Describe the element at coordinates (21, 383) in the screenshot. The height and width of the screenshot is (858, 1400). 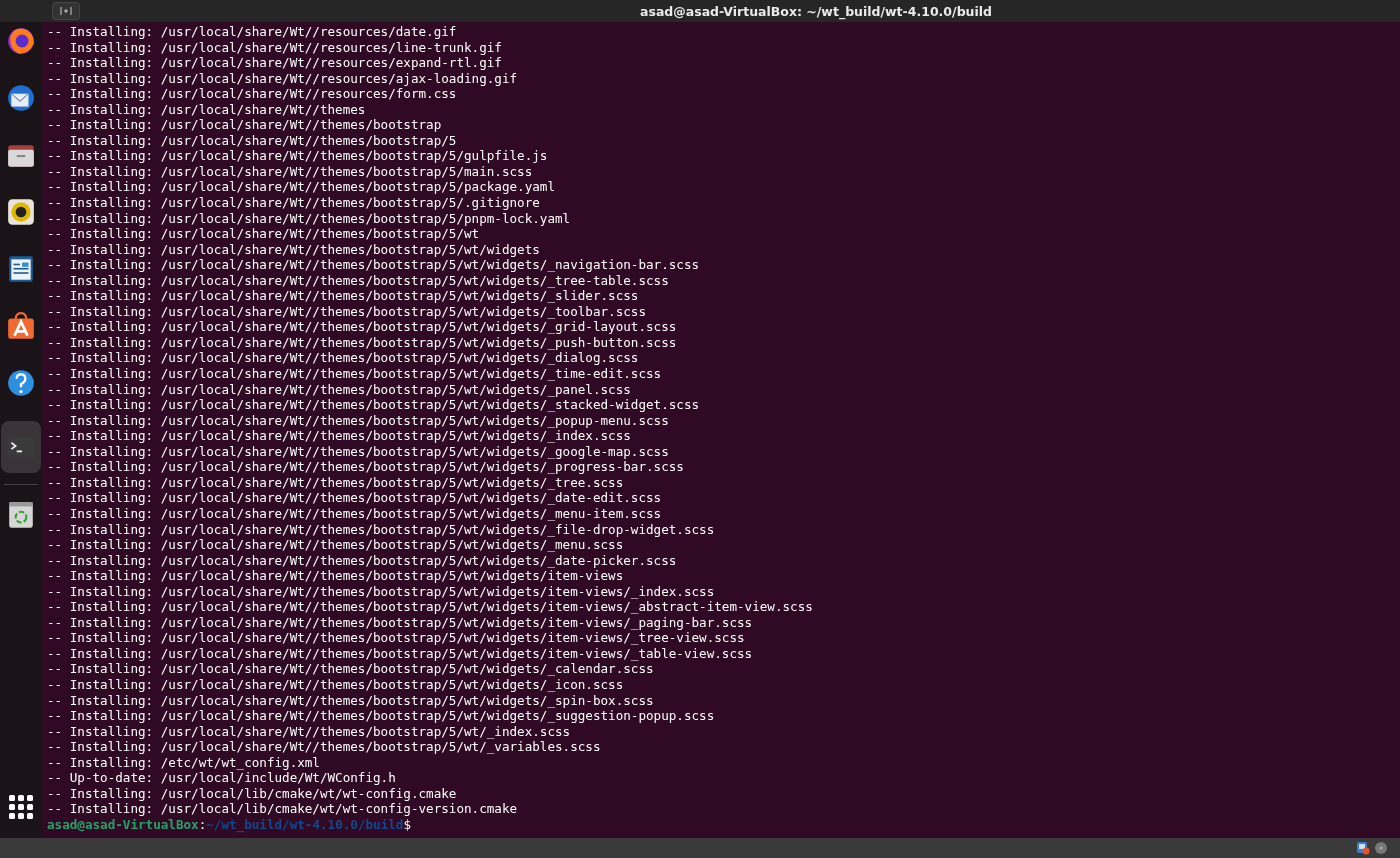
I see `question-mark-icon` at that location.